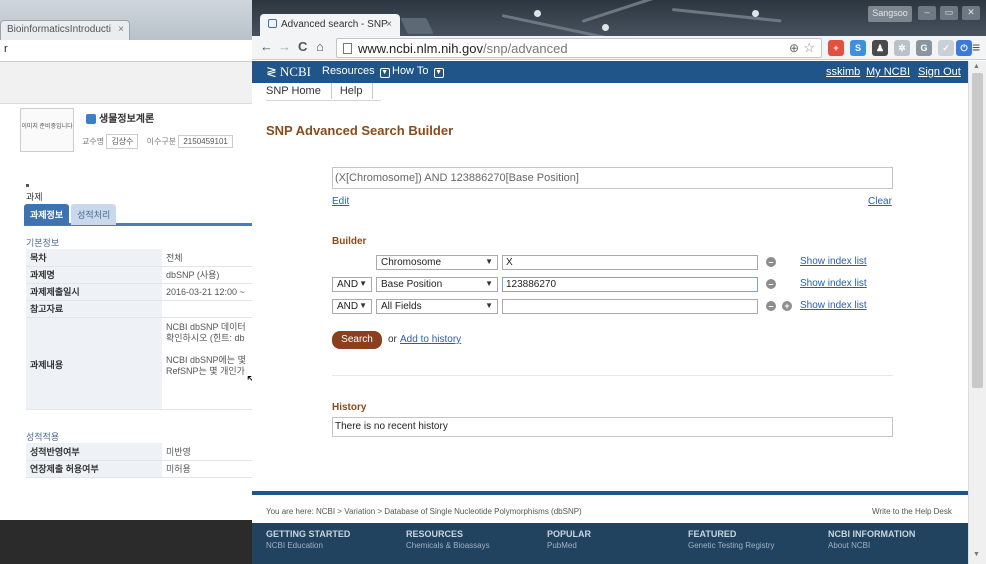 This screenshot has width=986, height=564. What do you see at coordinates (302, 47) in the screenshot?
I see `reload-icon: C` at bounding box center [302, 47].